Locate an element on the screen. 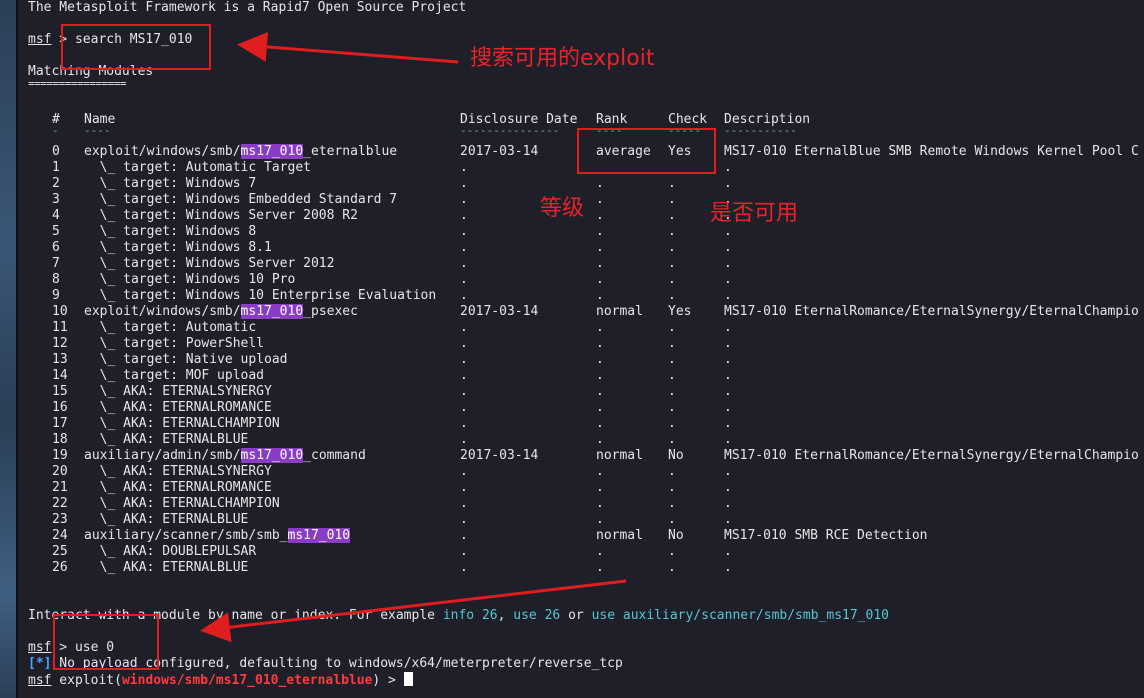  module-name: \_ target: Windows 7 is located at coordinates (170, 184).